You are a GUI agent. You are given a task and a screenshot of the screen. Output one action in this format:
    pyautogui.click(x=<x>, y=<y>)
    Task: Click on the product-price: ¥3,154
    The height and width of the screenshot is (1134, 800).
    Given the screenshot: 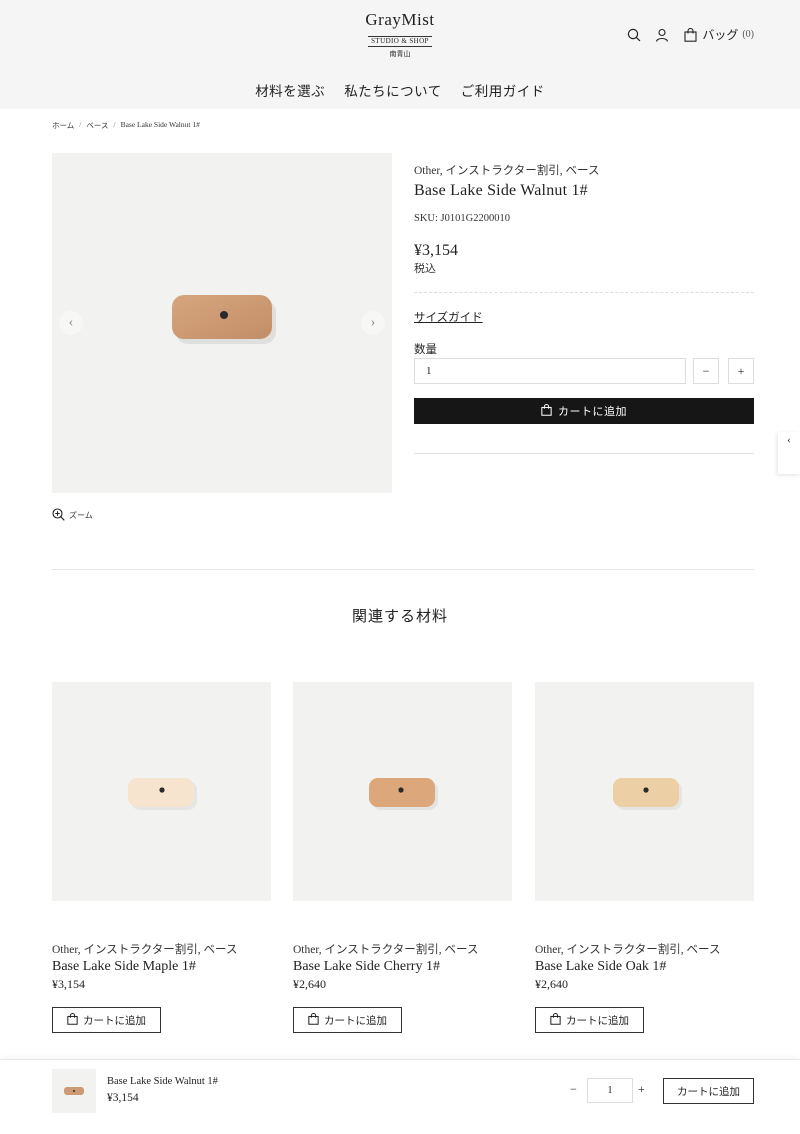 What is the action you would take?
    pyautogui.click(x=436, y=250)
    